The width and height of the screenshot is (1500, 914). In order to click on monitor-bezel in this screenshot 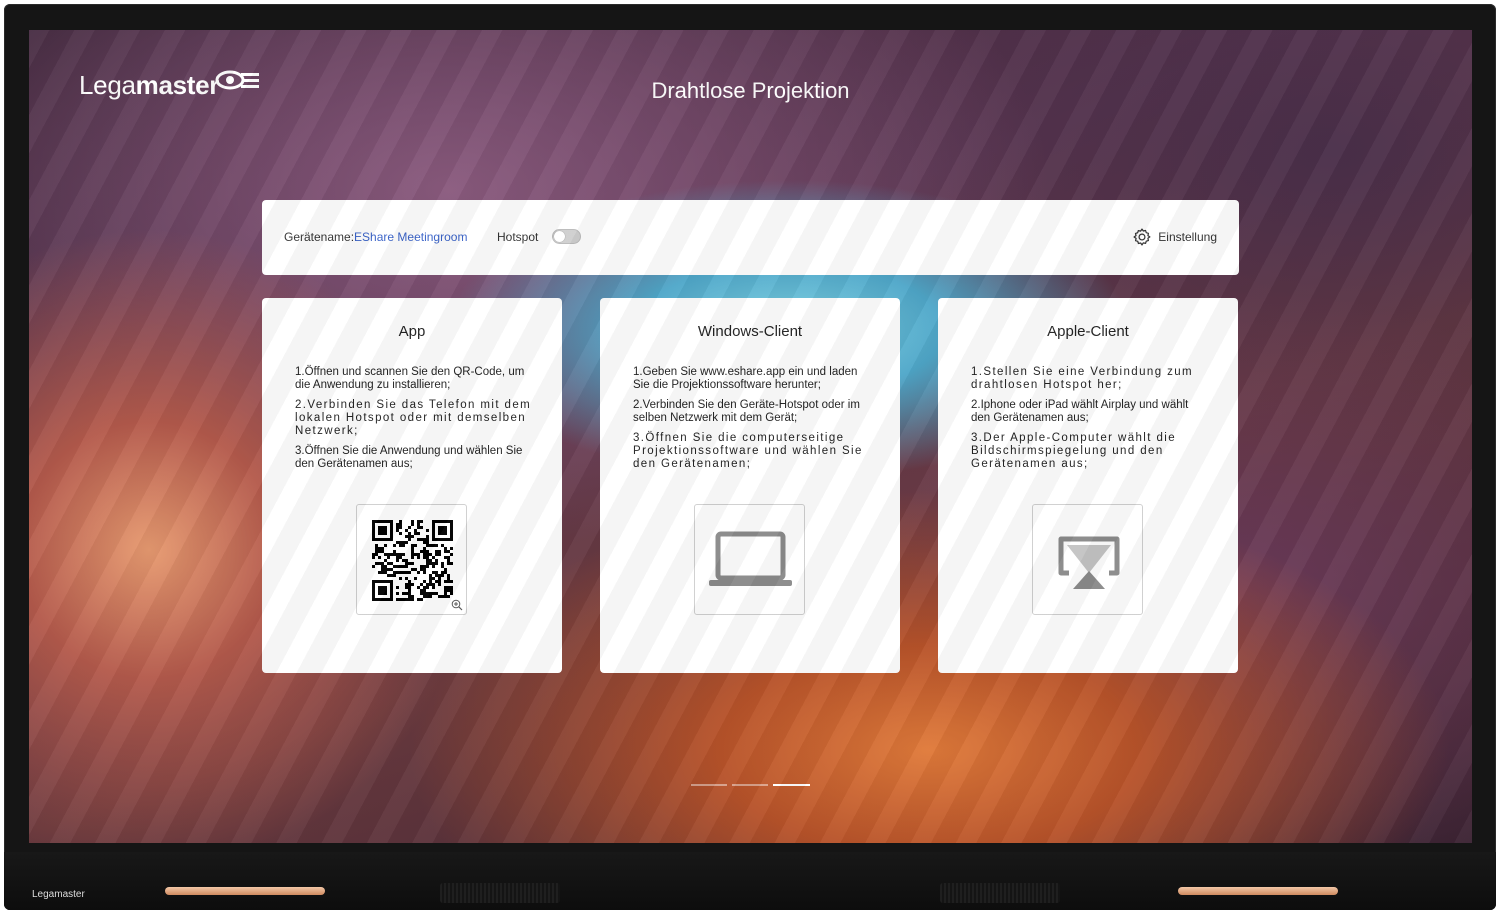, I will do `click(750, 881)`.